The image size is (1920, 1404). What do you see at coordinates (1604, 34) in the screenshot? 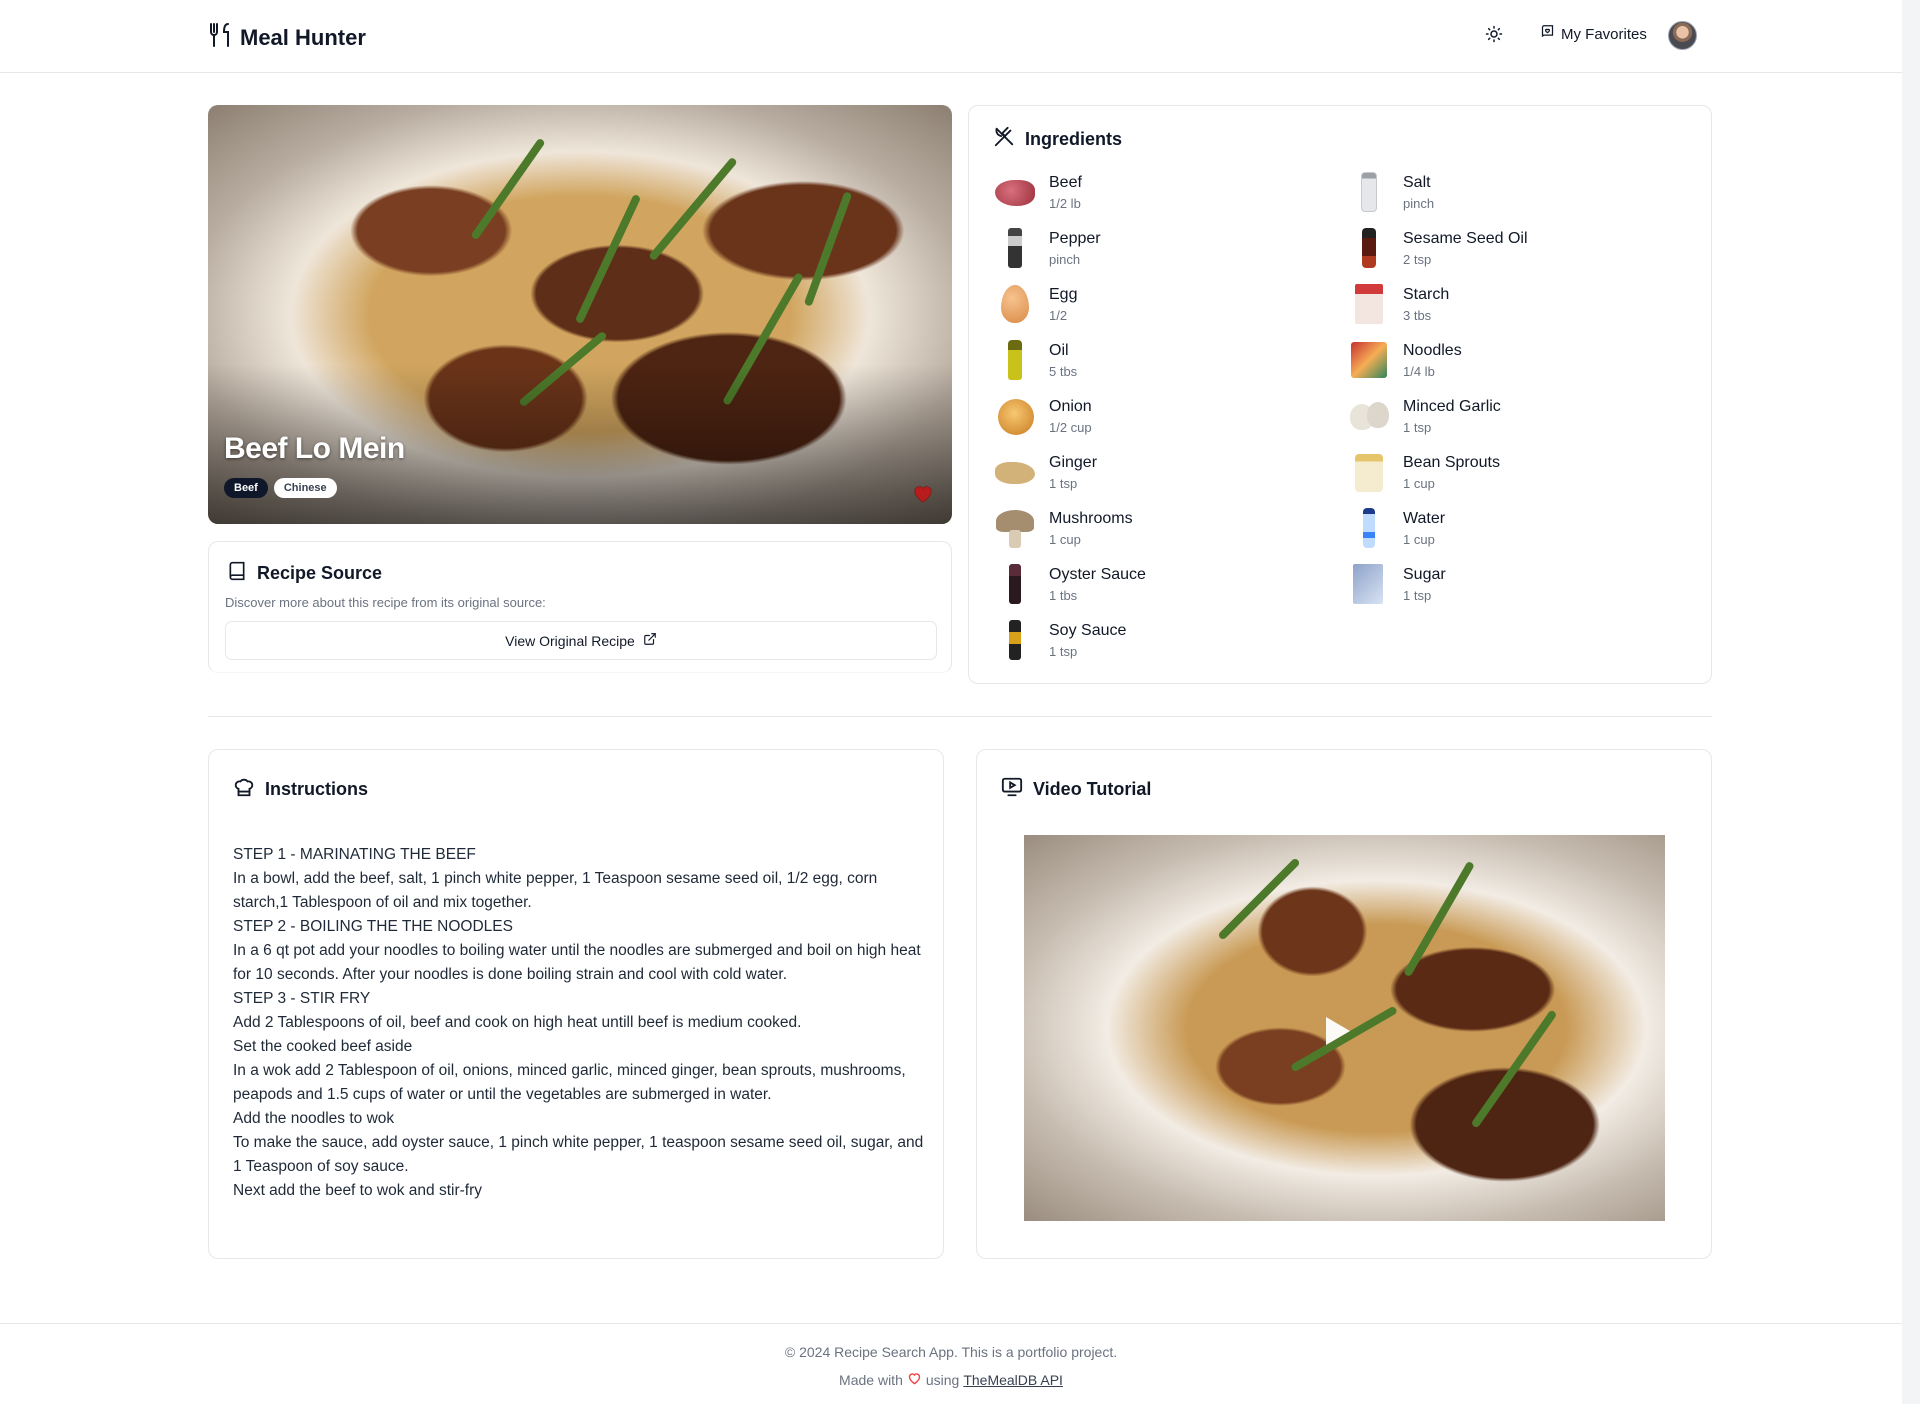
I see `my-favorites-label: My Favorites` at bounding box center [1604, 34].